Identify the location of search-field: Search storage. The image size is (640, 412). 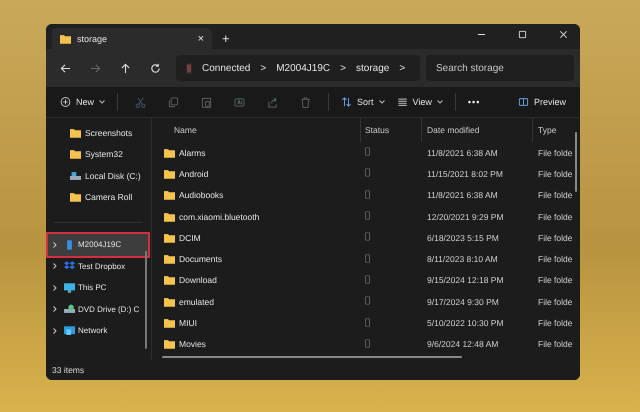
(500, 68).